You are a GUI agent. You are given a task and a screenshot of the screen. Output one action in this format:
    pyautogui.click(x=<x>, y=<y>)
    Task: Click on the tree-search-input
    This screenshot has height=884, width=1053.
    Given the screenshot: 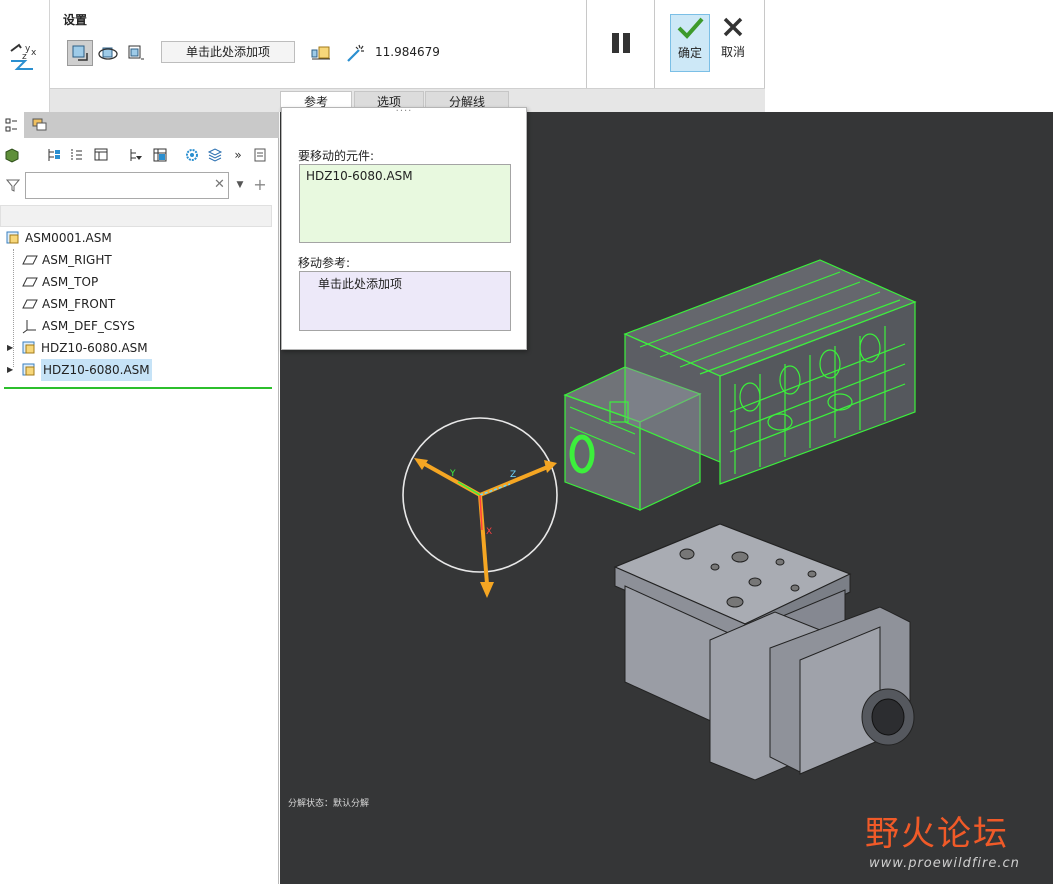 What is the action you would take?
    pyautogui.click(x=127, y=185)
    